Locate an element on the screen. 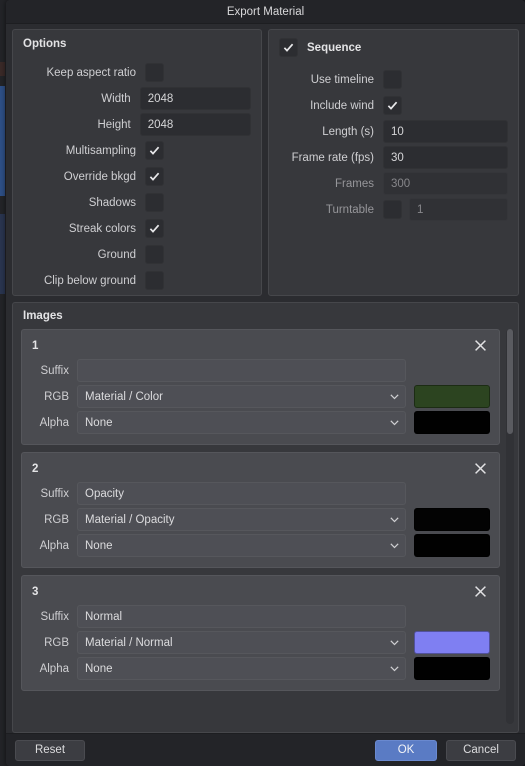 This screenshot has height=766, width=525. sequence-row-use-timeline: Use timeline is located at coordinates (393, 79).